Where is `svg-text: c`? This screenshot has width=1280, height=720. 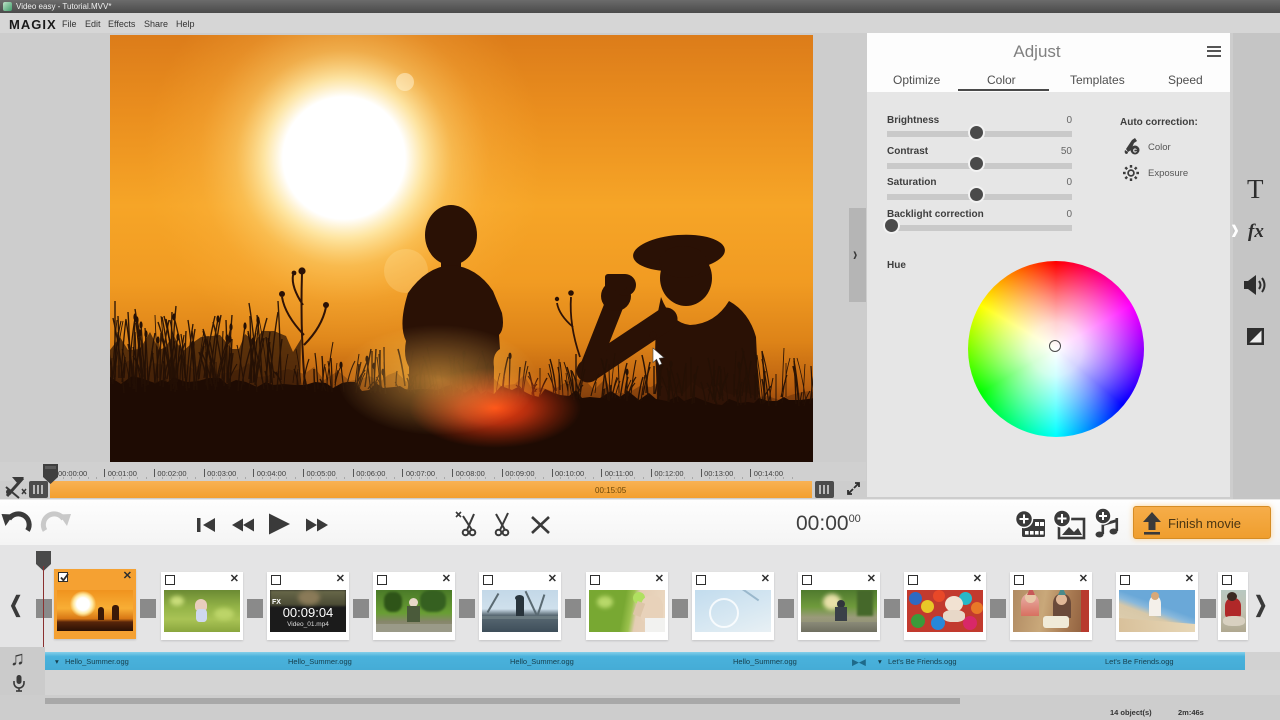 svg-text: c is located at coordinates (1135, 151).